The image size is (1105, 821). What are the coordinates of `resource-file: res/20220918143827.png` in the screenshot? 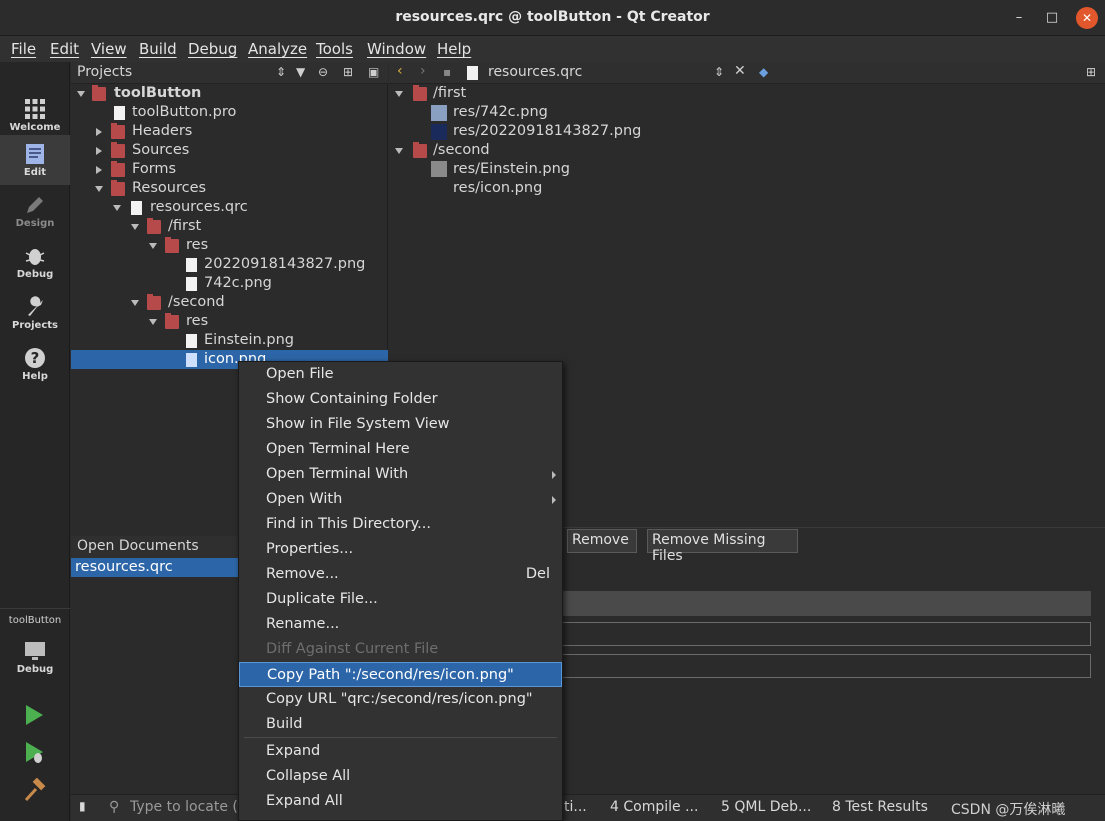 It's located at (747, 131).